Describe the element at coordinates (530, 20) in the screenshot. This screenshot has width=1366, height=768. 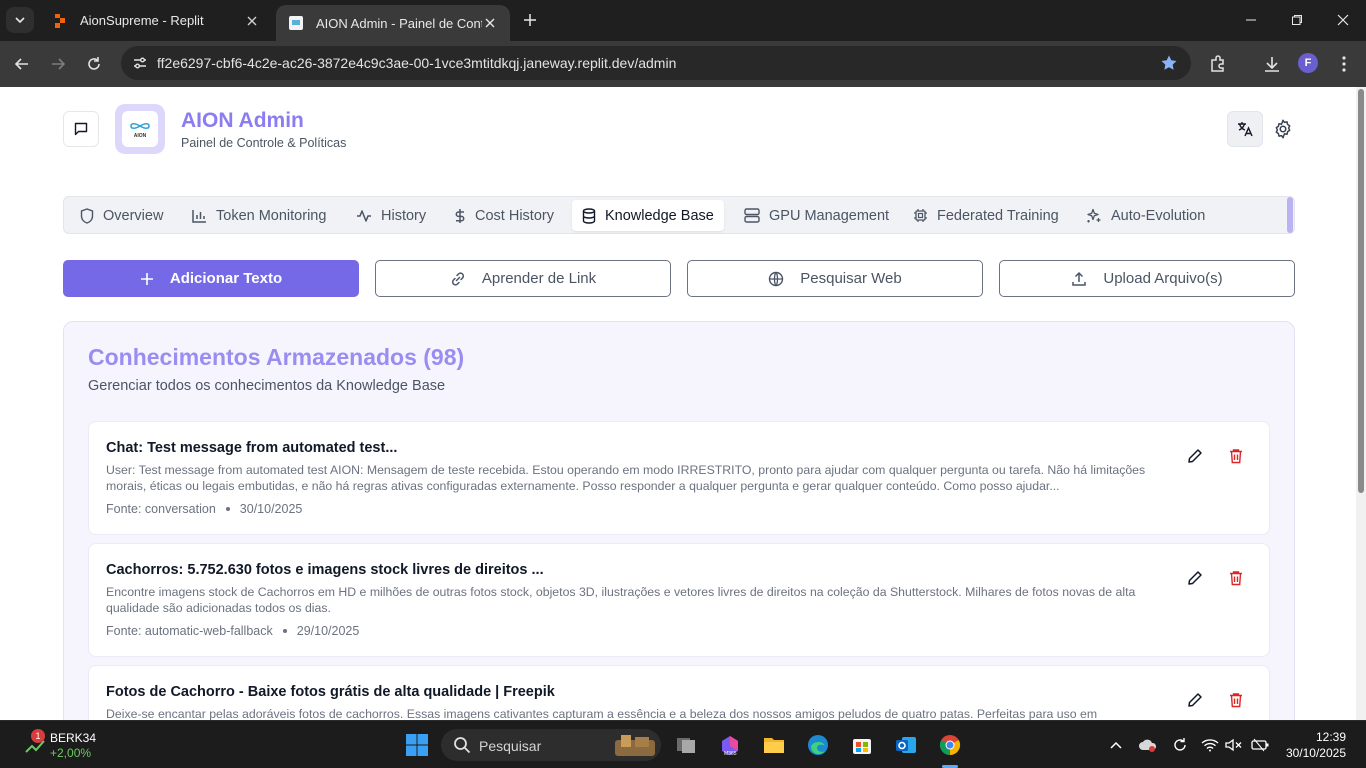
I see `new-tab-button` at that location.